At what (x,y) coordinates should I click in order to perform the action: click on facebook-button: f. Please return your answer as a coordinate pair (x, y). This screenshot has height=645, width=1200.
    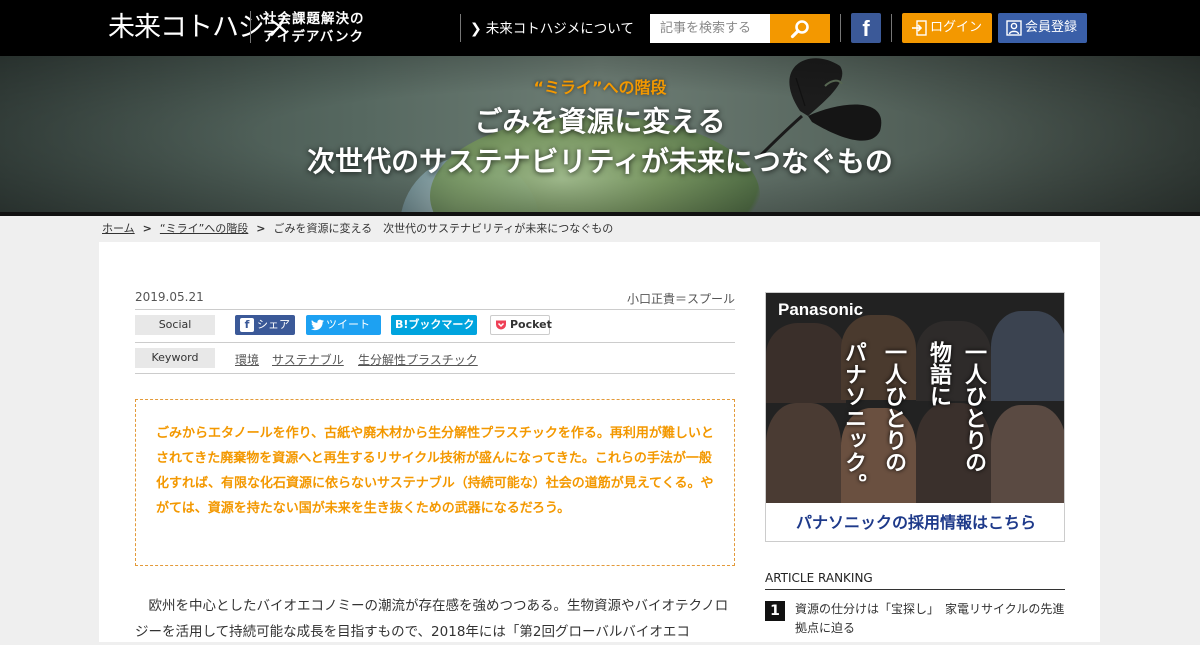
    Looking at the image, I should click on (866, 28).